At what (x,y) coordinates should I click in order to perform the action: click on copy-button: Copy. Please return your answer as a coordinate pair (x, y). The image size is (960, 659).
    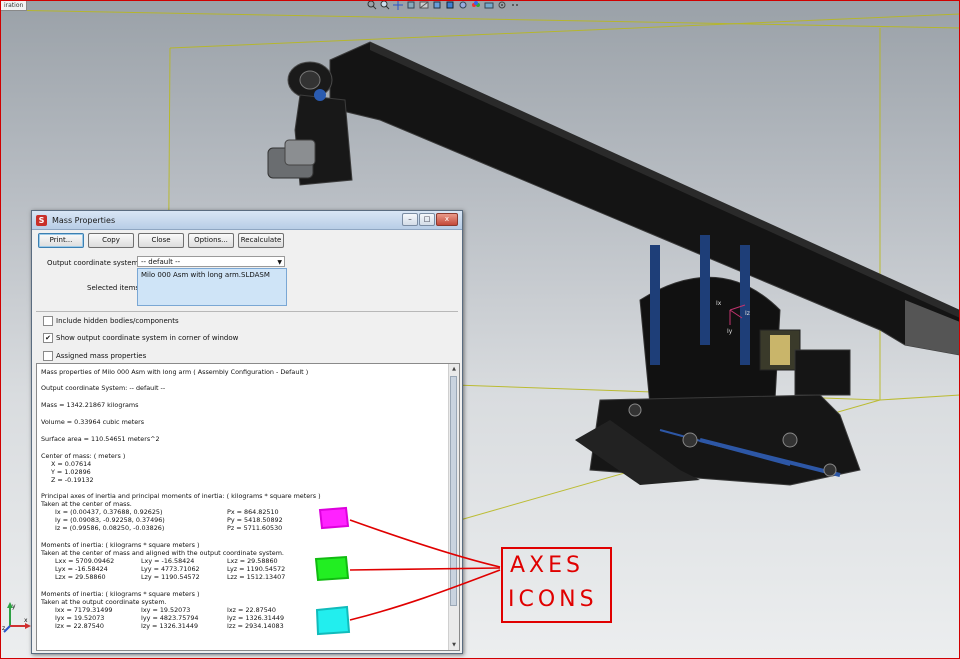
    Looking at the image, I should click on (111, 240).